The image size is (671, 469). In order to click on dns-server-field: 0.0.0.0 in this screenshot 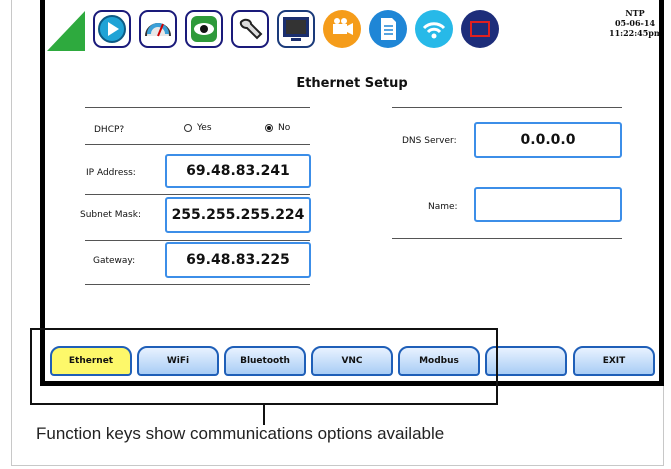, I will do `click(548, 140)`.